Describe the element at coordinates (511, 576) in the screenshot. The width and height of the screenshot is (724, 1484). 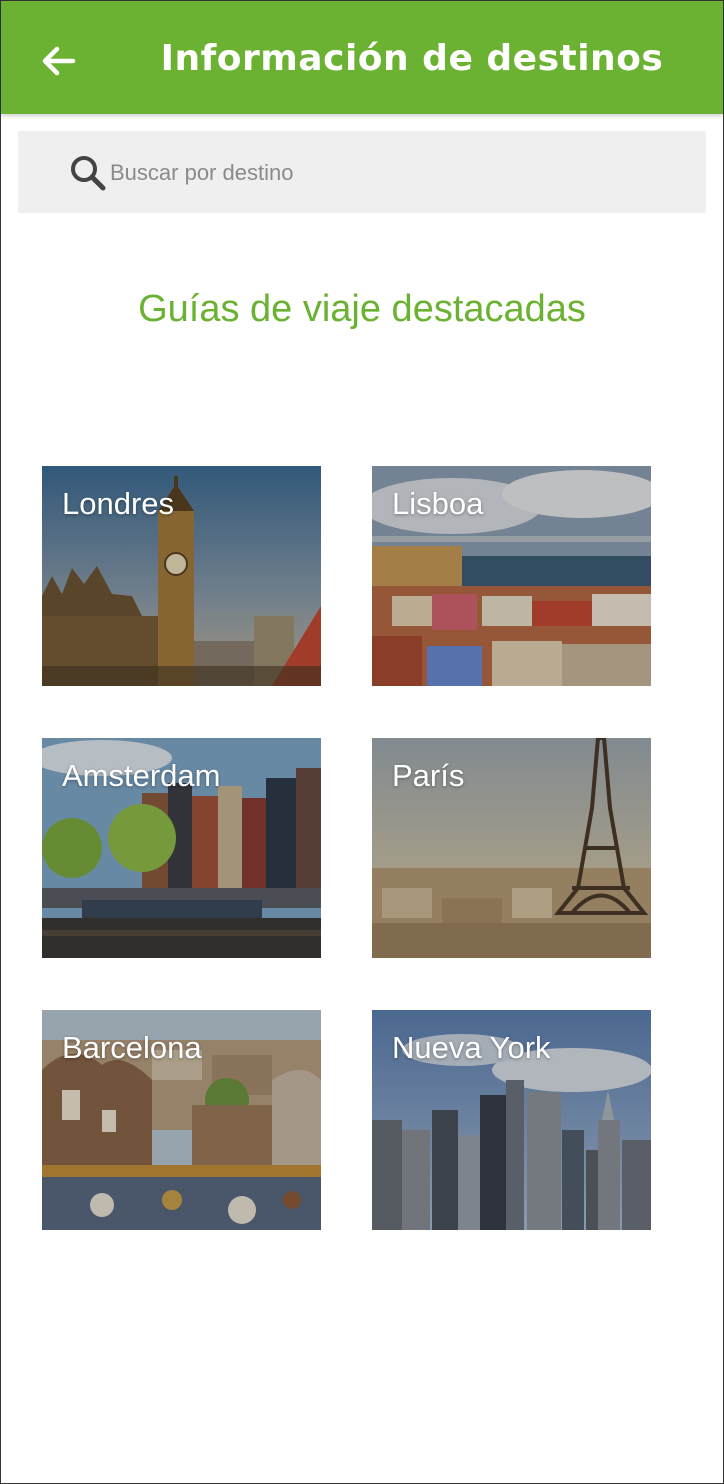
I see `city-card-lisboa: Lisboa` at that location.